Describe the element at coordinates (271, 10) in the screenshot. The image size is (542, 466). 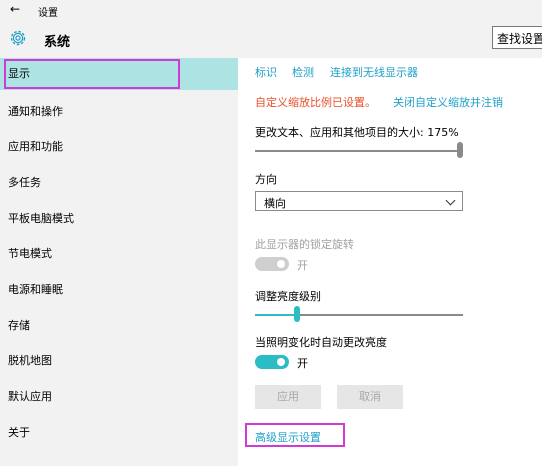
I see `title-bar: ← 设置` at that location.